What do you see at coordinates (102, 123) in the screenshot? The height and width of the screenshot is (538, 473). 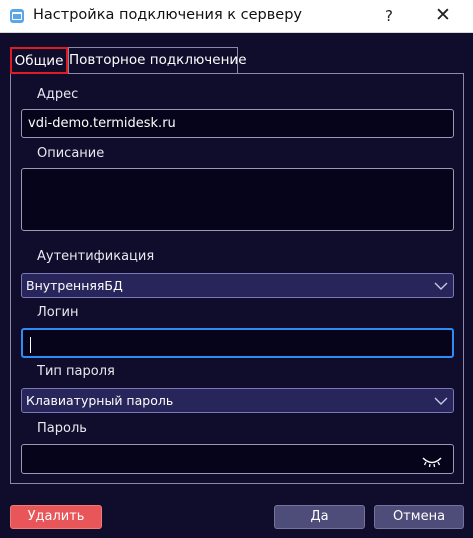 I see `address-value: vdi-demo.termidesk.ru` at bounding box center [102, 123].